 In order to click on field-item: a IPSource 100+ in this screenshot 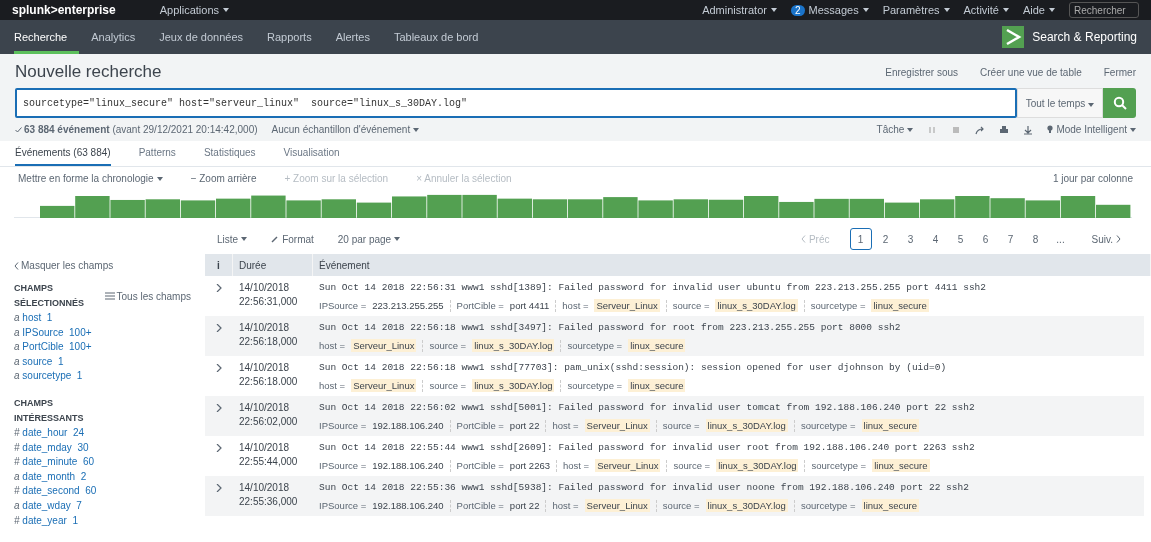, I will do `click(102, 333)`.